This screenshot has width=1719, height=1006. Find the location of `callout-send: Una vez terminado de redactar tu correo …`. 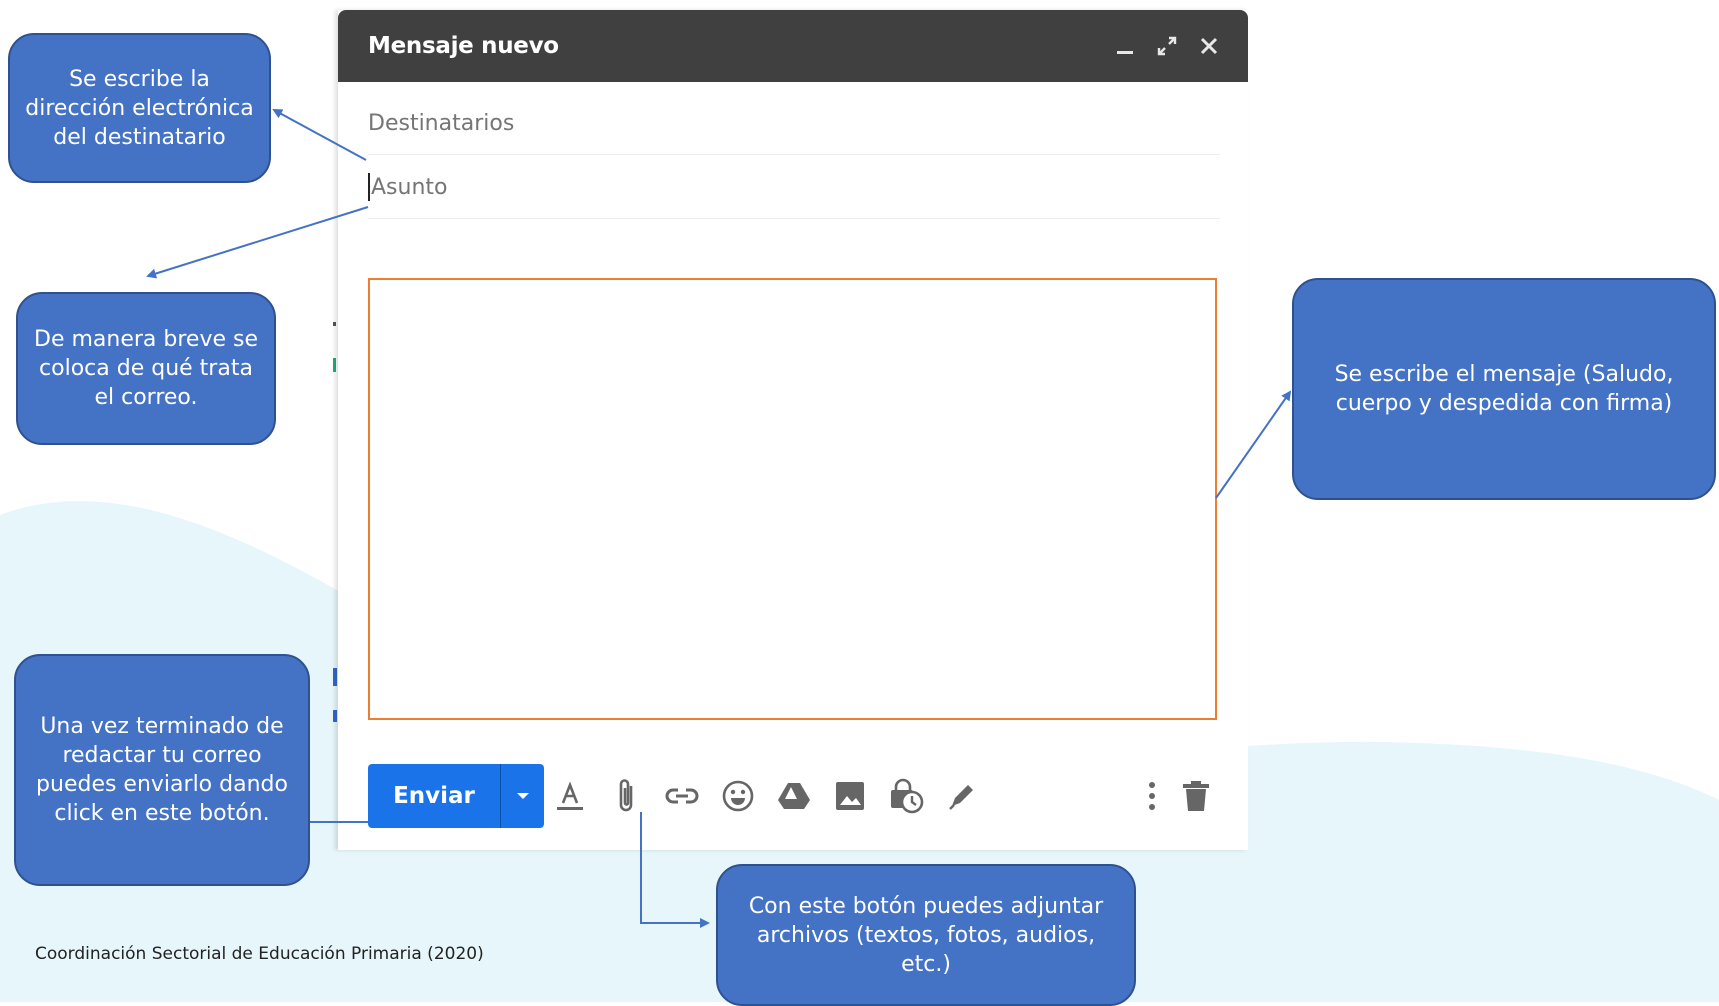

callout-send: Una vez terminado de redactar tu correo … is located at coordinates (162, 770).